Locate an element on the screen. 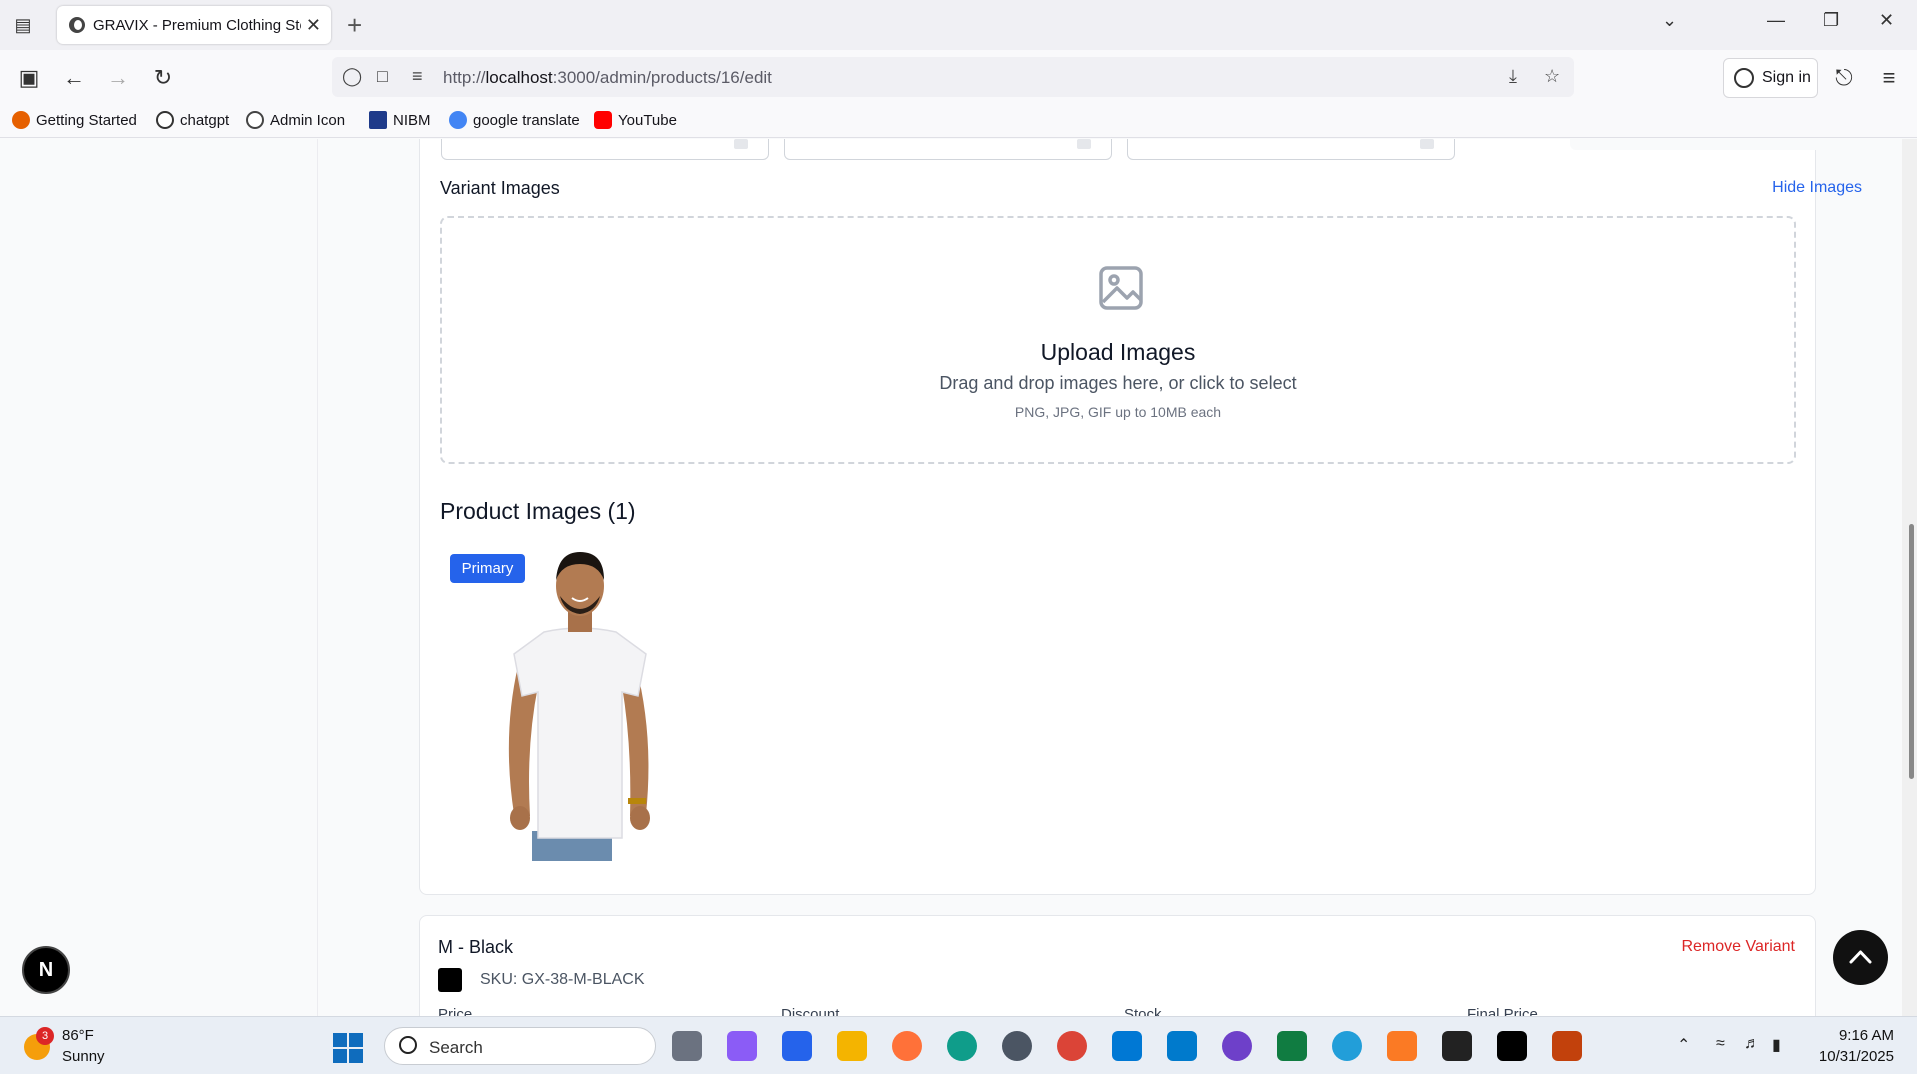 The image size is (1917, 1074). sidebar-toggle-icon: ▣ is located at coordinates (29, 78).